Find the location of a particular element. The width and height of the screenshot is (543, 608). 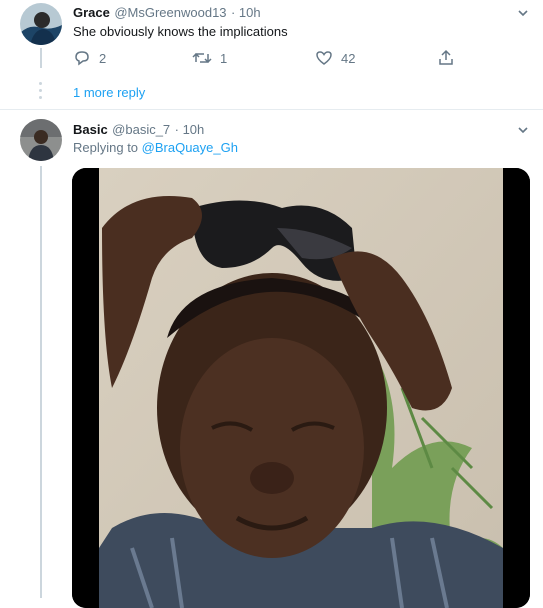

author-handle: @basic_7 is located at coordinates (141, 129).